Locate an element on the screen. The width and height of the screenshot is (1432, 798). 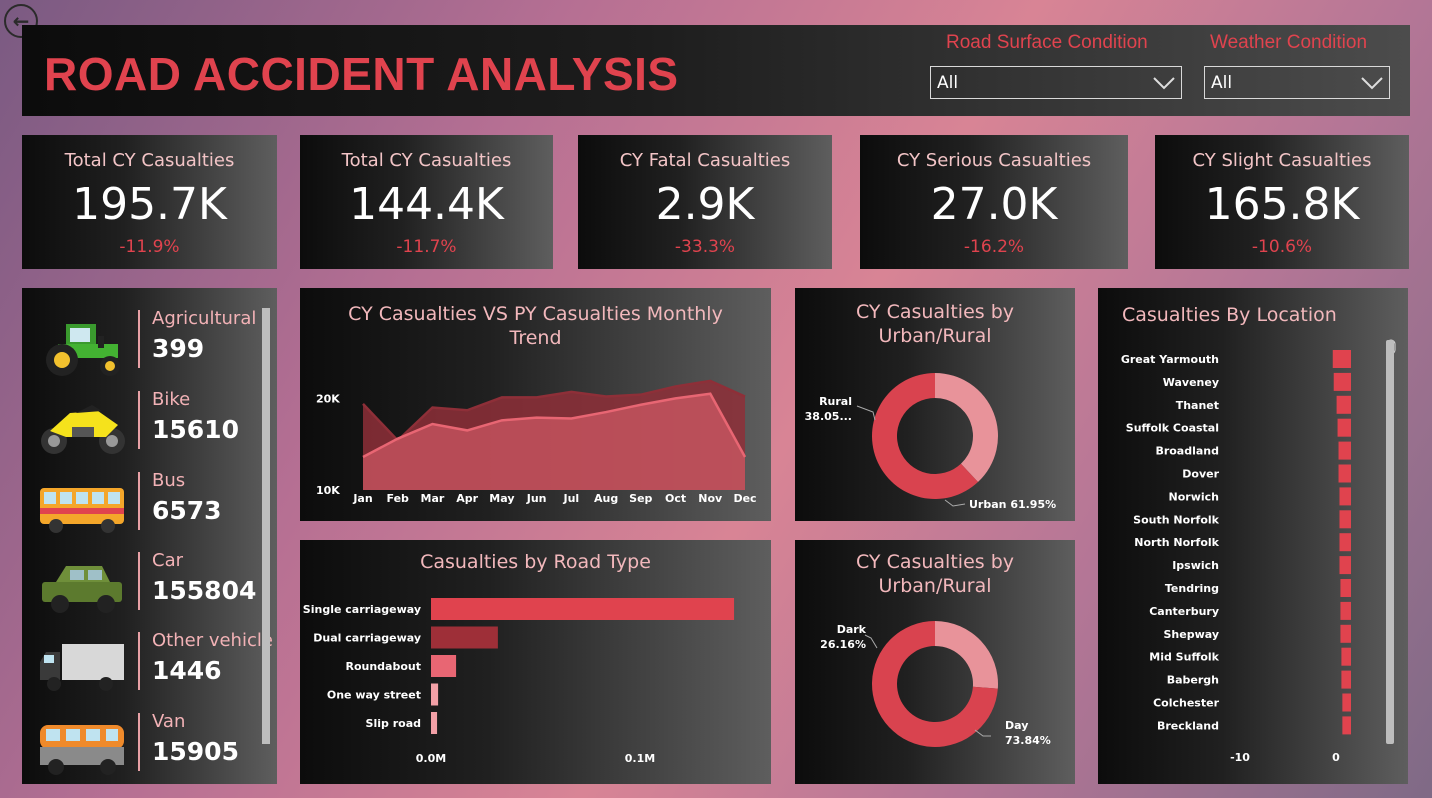
road-surface-filter-label: Road Surface Condition is located at coordinates (1047, 42).